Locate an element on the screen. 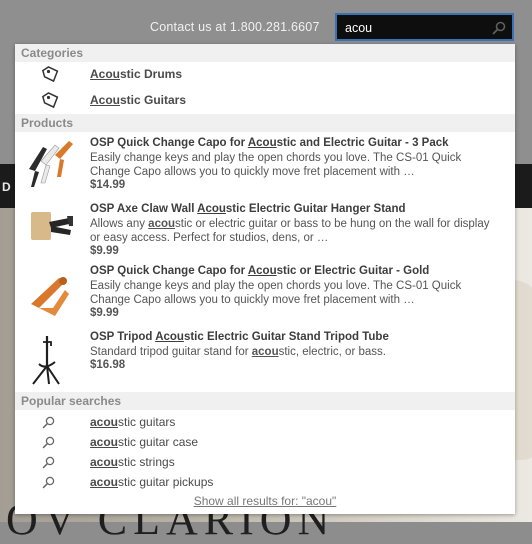 The image size is (532, 544). popular-search-suggestion: acoustic guitar case is located at coordinates (265, 442).